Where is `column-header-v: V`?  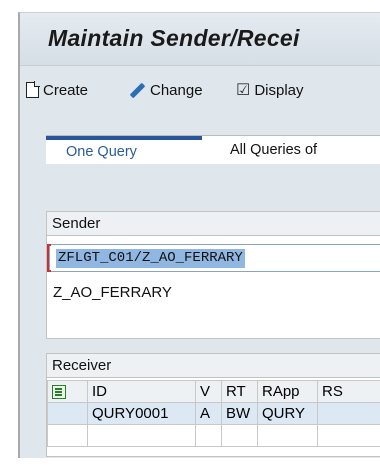 column-header-v: V is located at coordinates (208, 391).